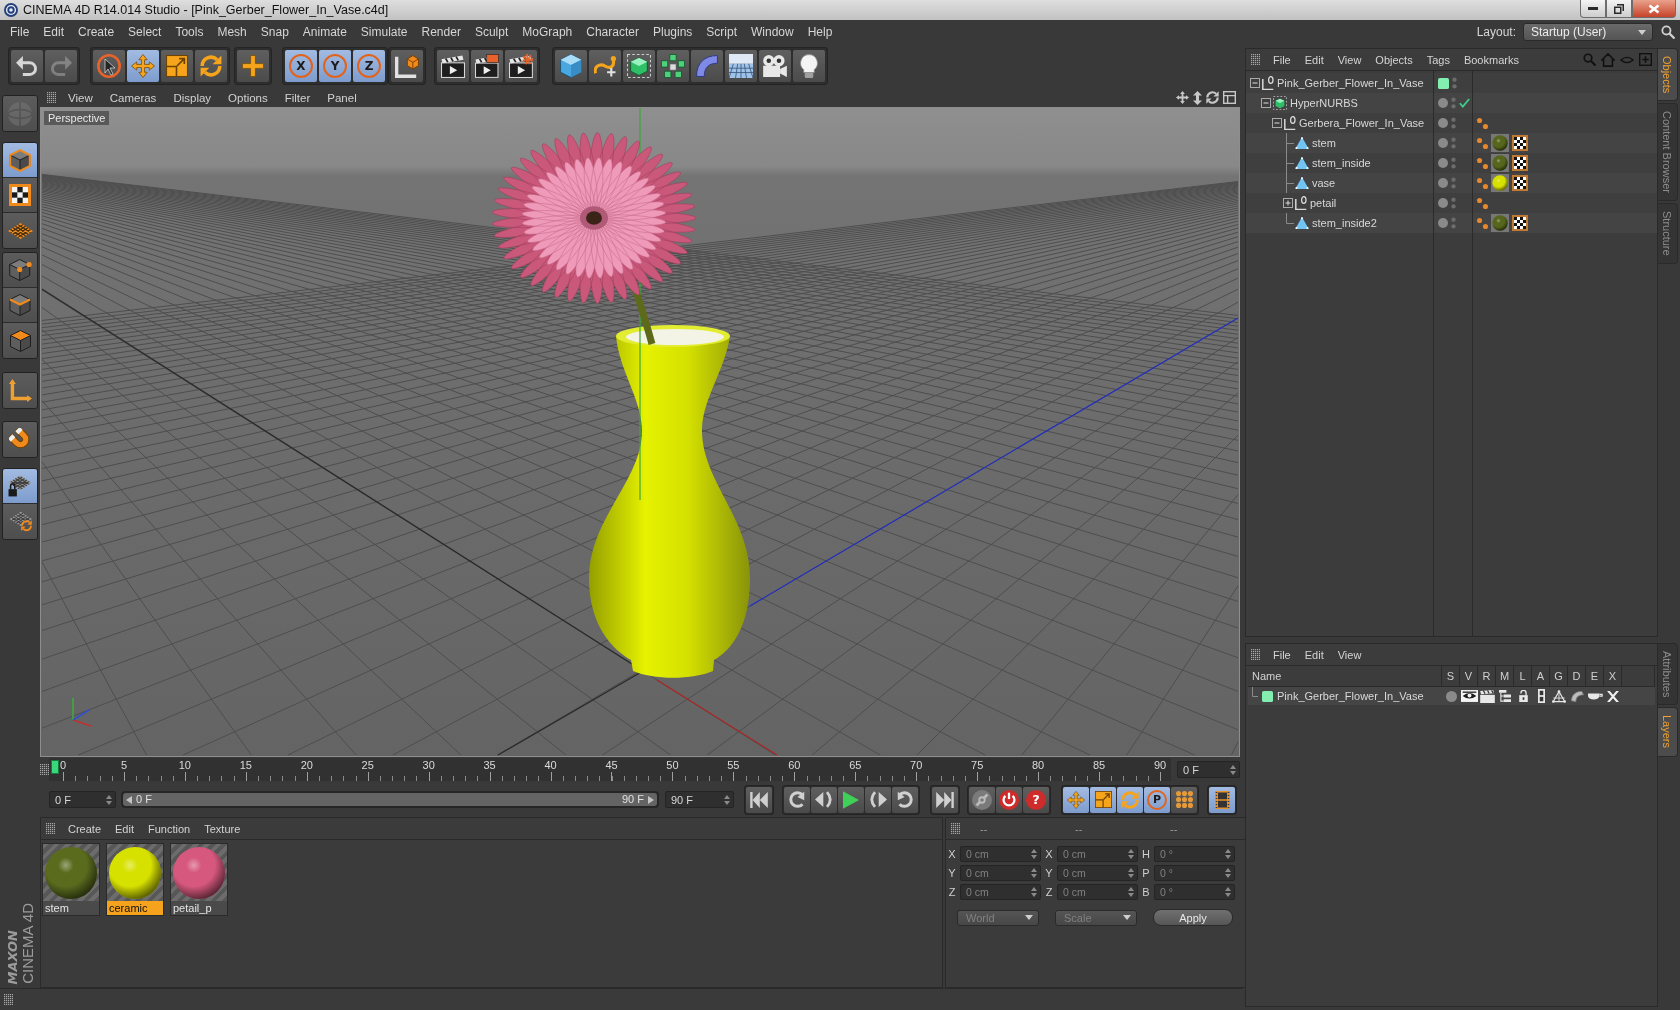 The height and width of the screenshot is (1010, 1680). What do you see at coordinates (707, 66) in the screenshot?
I see `add-deformer-button` at bounding box center [707, 66].